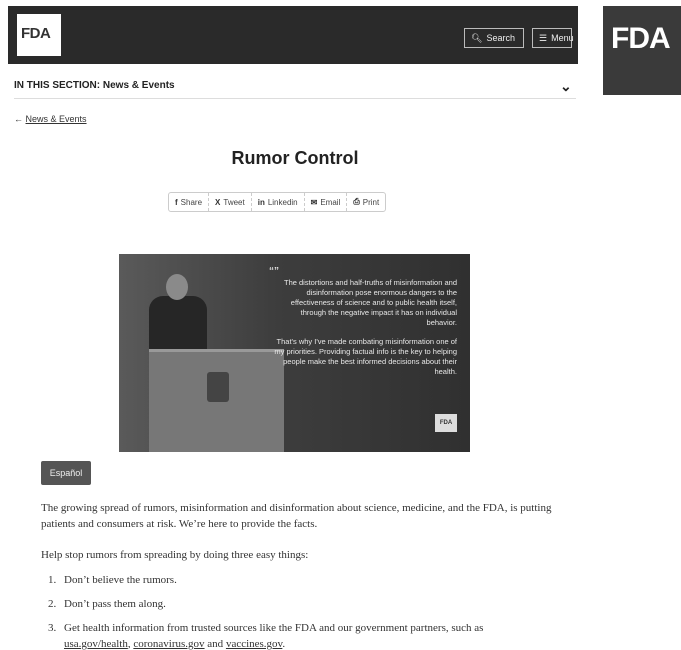 The image size is (681, 650). Describe the element at coordinates (371, 202) in the screenshot. I see `share-print-label: Print` at that location.